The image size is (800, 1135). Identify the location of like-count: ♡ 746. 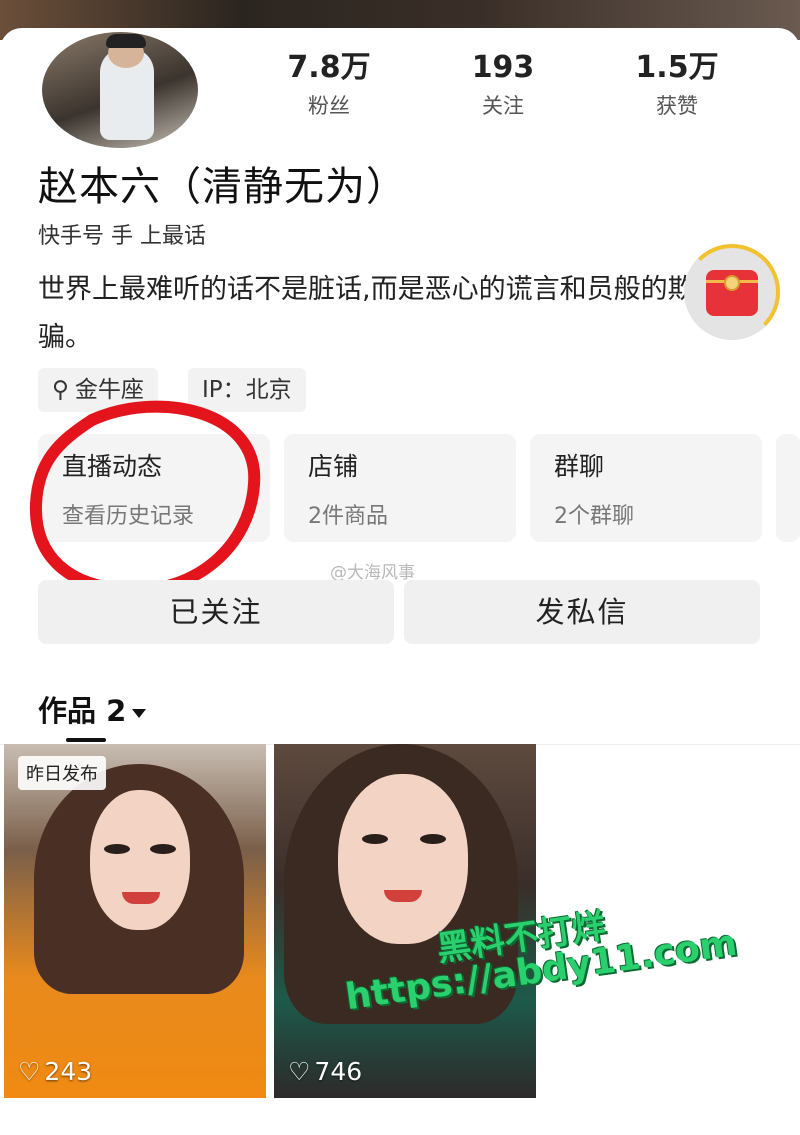
(325, 1071).